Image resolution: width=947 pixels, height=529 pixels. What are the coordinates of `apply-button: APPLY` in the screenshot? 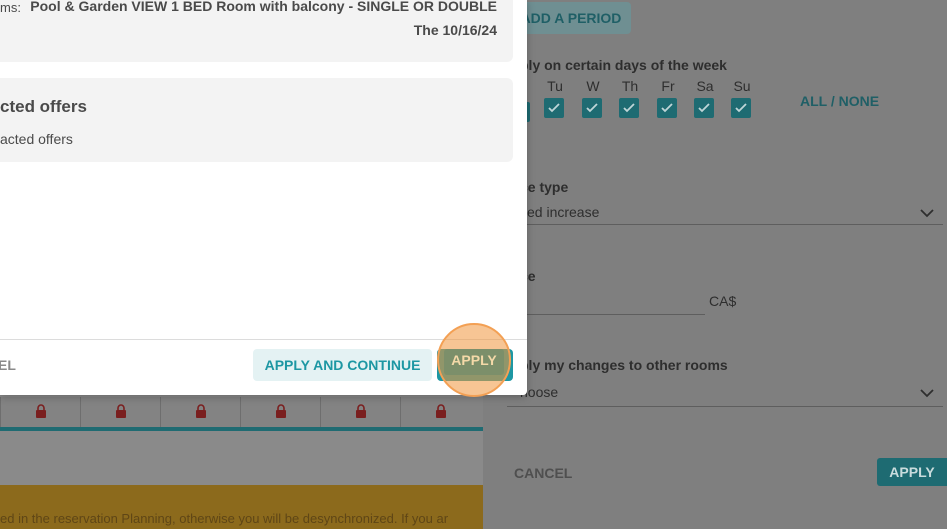 It's located at (474, 360).